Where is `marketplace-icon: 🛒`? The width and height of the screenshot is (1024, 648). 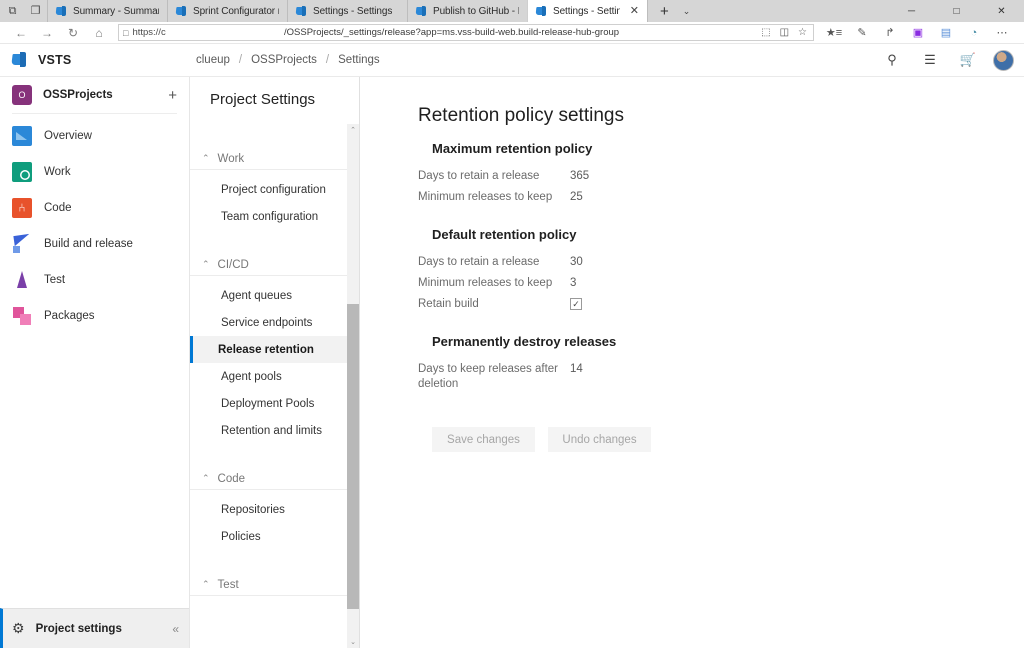
marketplace-icon: 🛒 is located at coordinates (968, 60).